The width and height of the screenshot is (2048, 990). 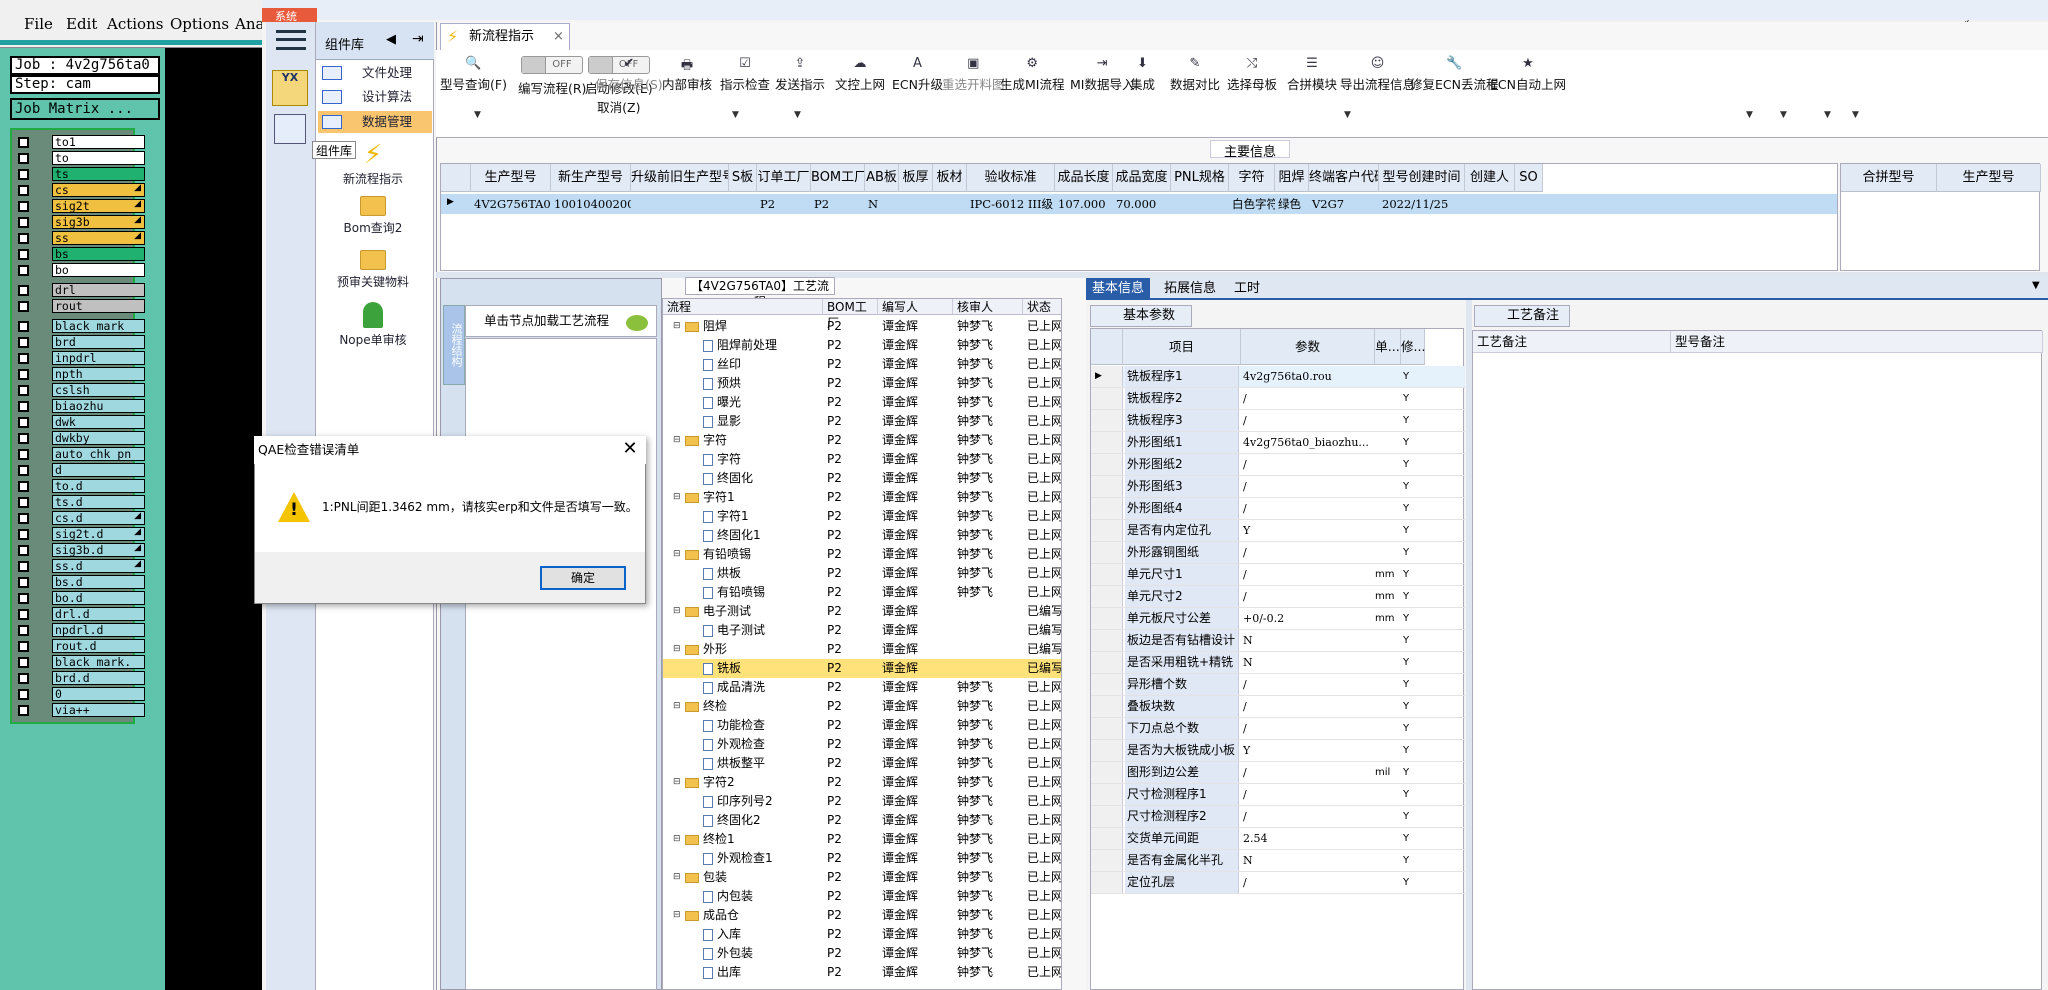 I want to click on param-row: 外形露铜图纸 / Y, so click(x=1278, y=553).